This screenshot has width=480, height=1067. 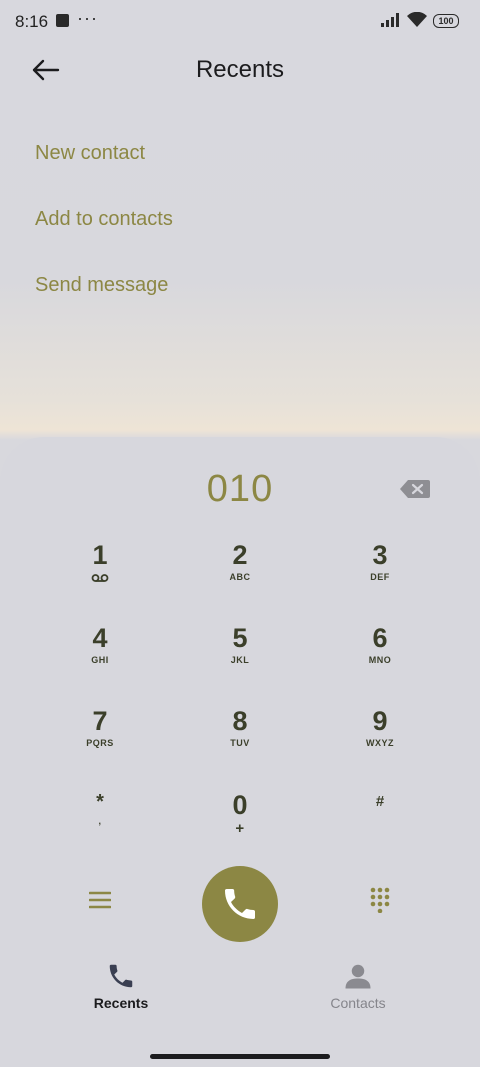 What do you see at coordinates (358, 976) in the screenshot?
I see `person-icon` at bounding box center [358, 976].